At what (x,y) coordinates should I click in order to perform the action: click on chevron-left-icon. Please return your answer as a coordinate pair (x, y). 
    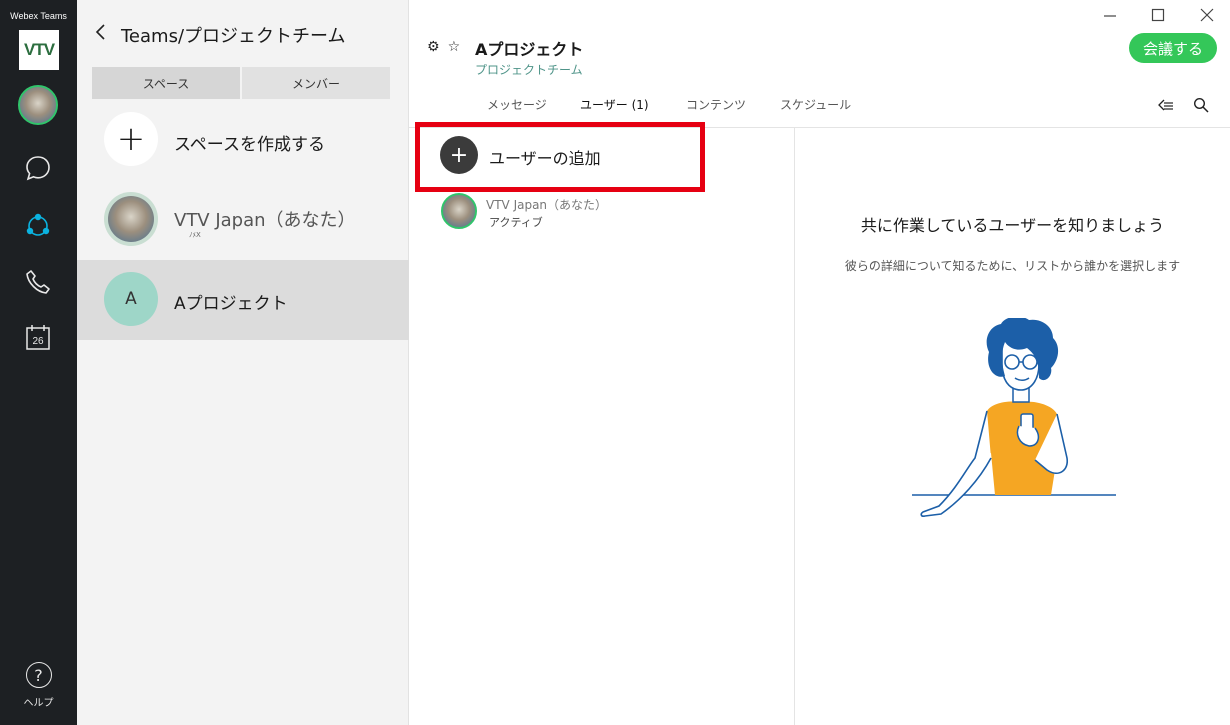
    Looking at the image, I should click on (100, 32).